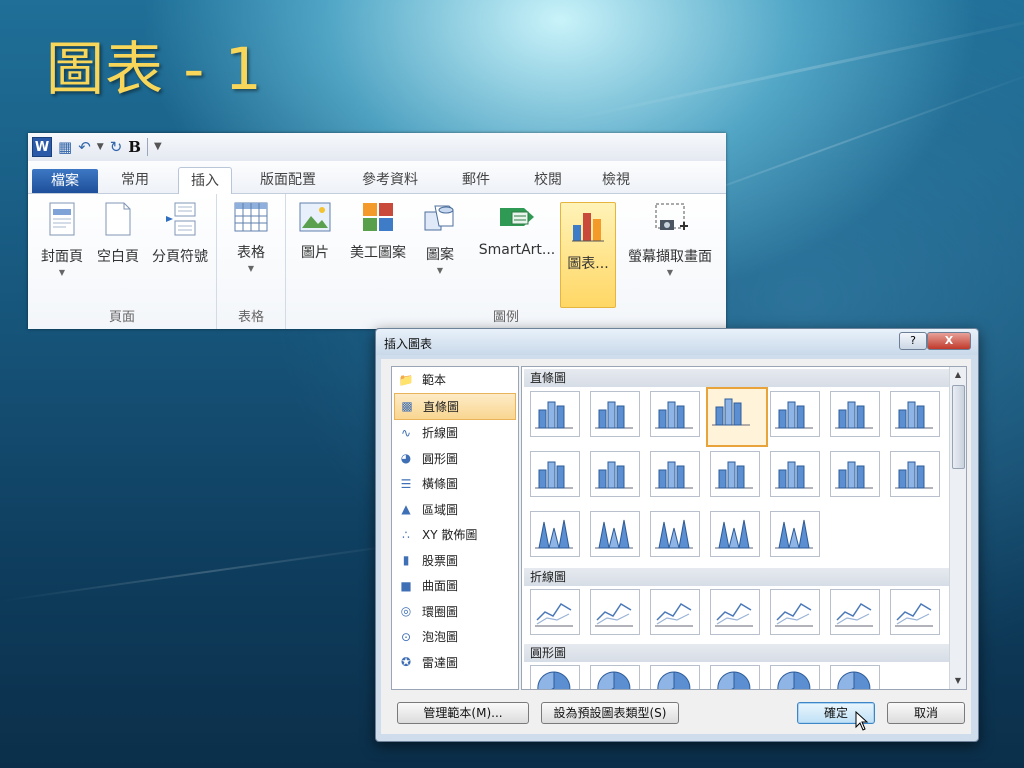 Image resolution: width=1024 pixels, height=768 pixels. Describe the element at coordinates (205, 181) in the screenshot. I see `tab-insert: 插入` at that location.